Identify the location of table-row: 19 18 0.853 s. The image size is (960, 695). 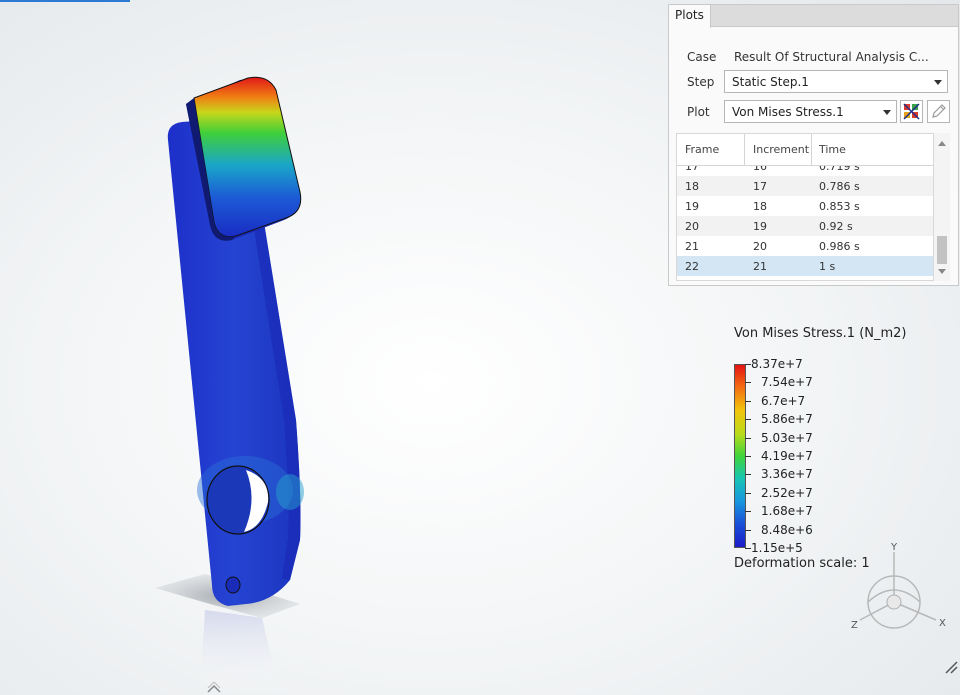
(805, 206).